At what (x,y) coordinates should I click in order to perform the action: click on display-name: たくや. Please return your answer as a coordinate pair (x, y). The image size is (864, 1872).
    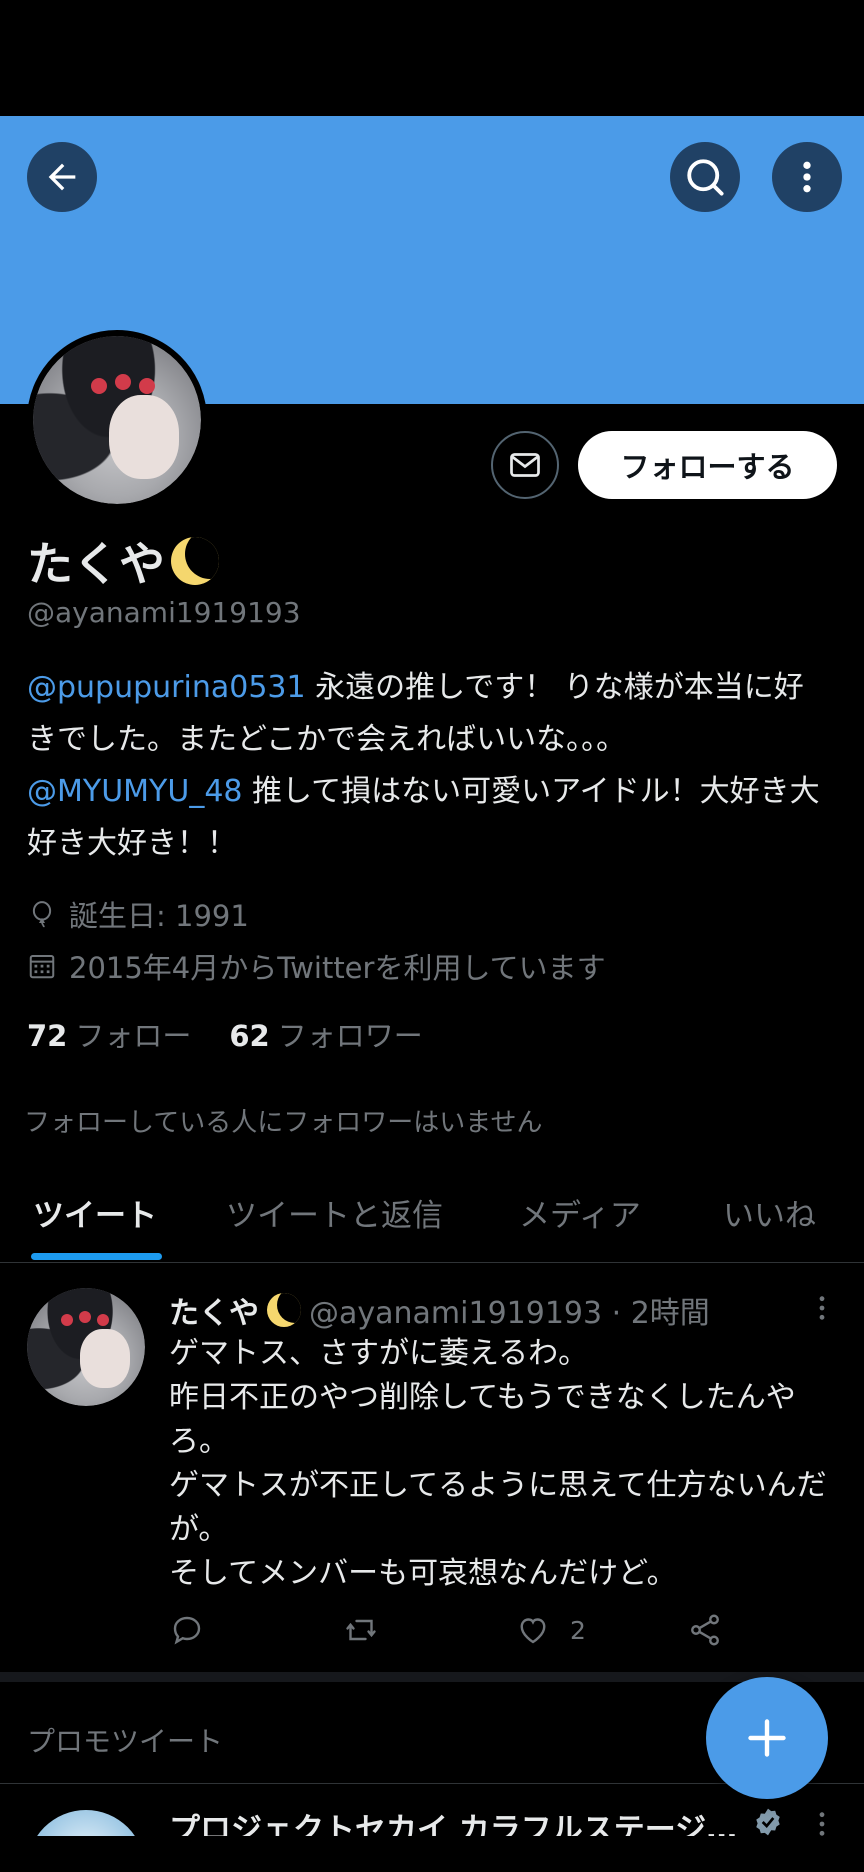
    Looking at the image, I should click on (123, 561).